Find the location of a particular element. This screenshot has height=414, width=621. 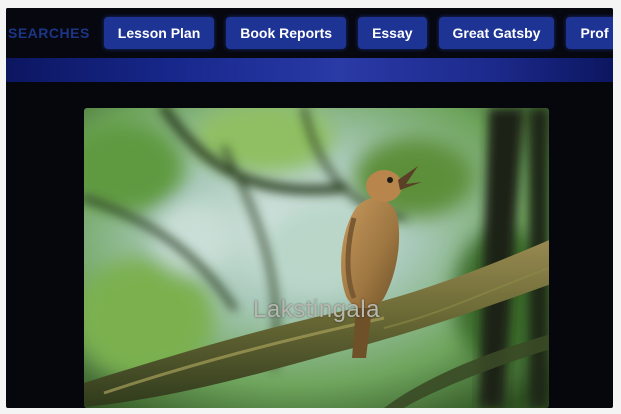

searches-label: SEARCHES is located at coordinates (49, 33).